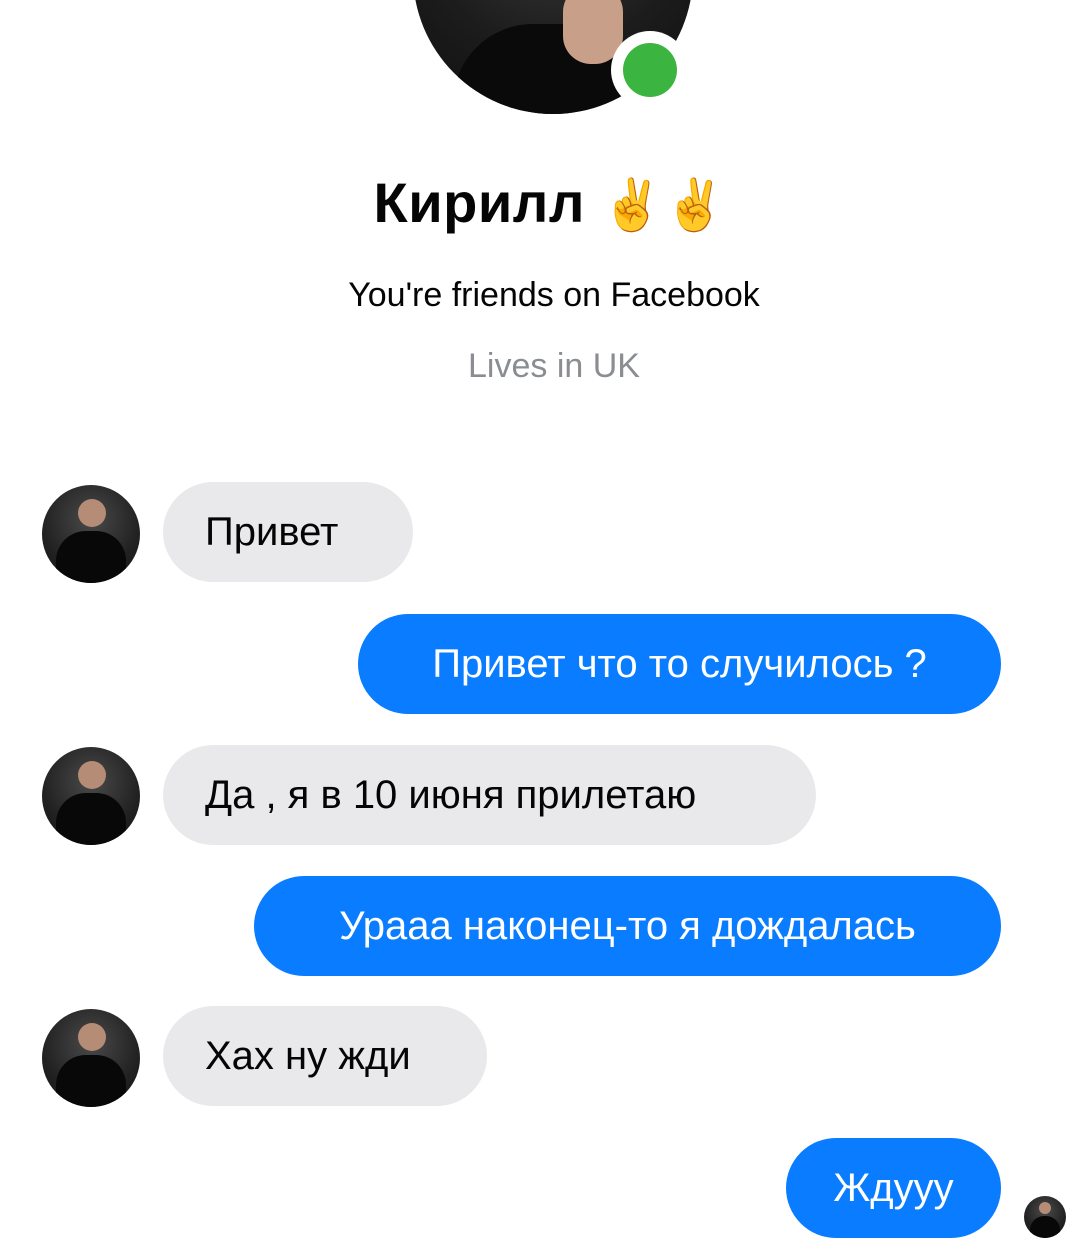  Describe the element at coordinates (272, 531) in the screenshot. I see `message-text: Привет` at that location.